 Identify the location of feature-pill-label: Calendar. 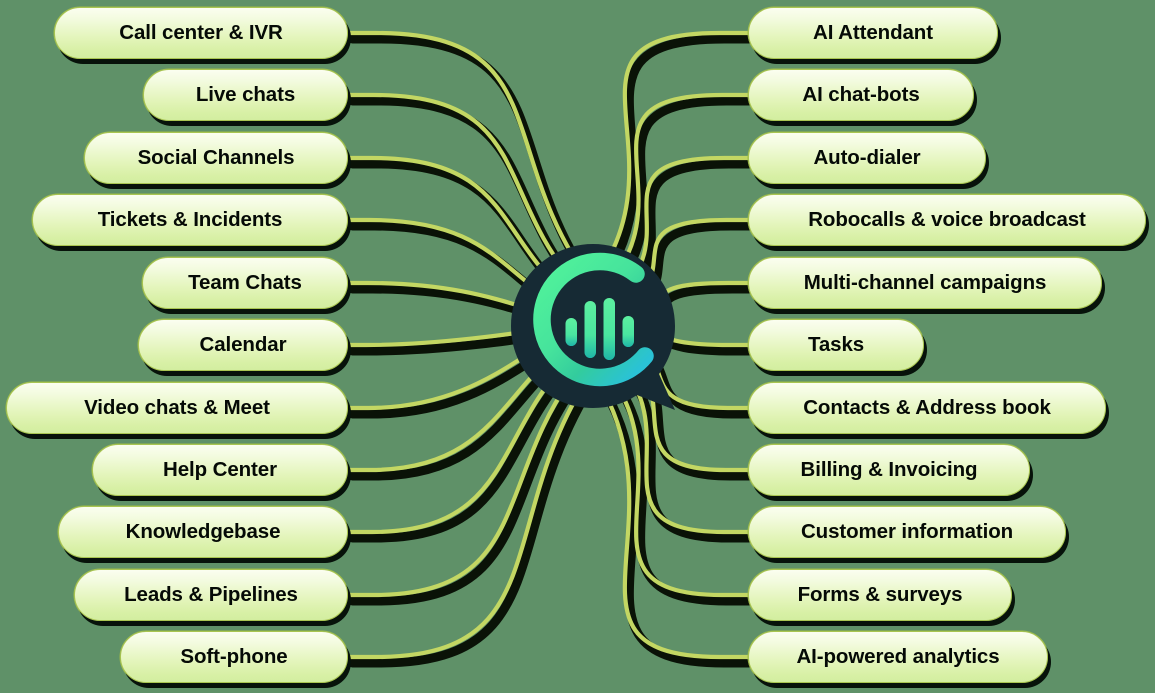
(243, 344).